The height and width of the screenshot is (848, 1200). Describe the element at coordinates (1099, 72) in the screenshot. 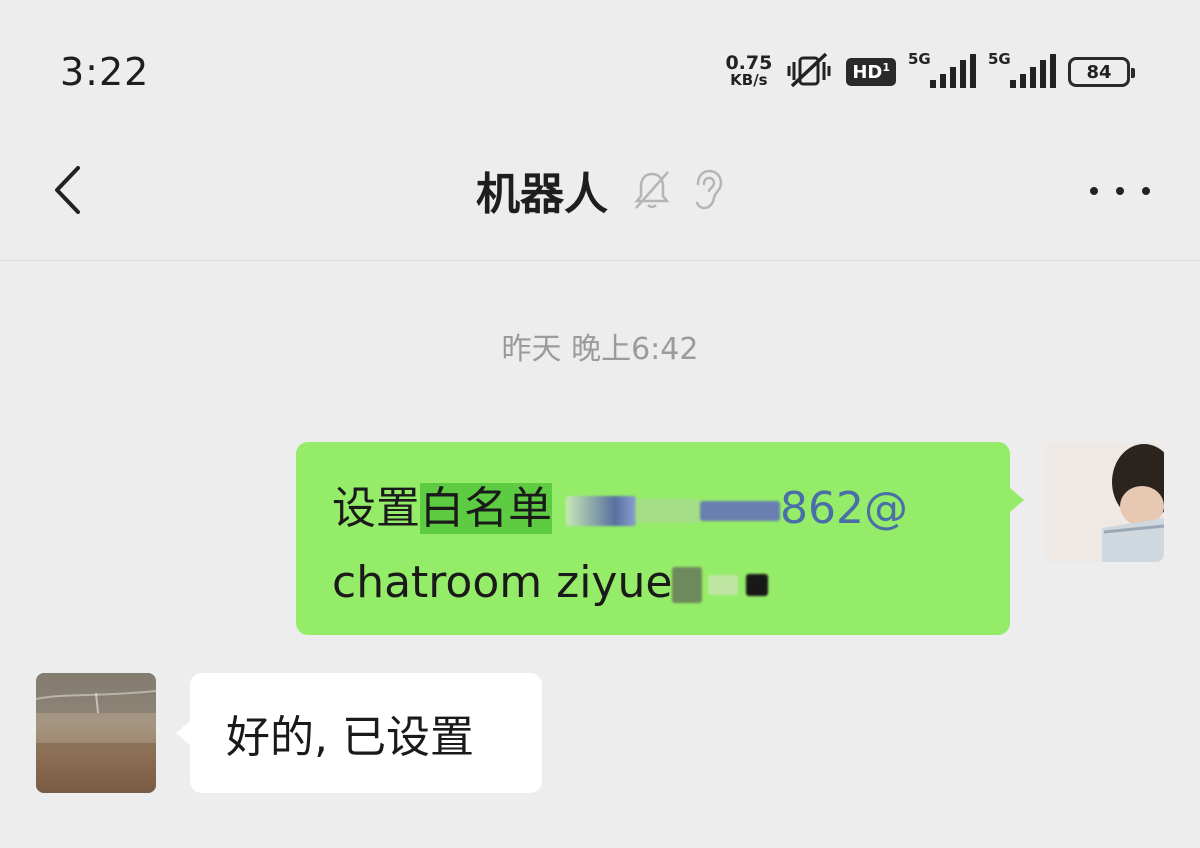

I see `battery-level: 84` at that location.